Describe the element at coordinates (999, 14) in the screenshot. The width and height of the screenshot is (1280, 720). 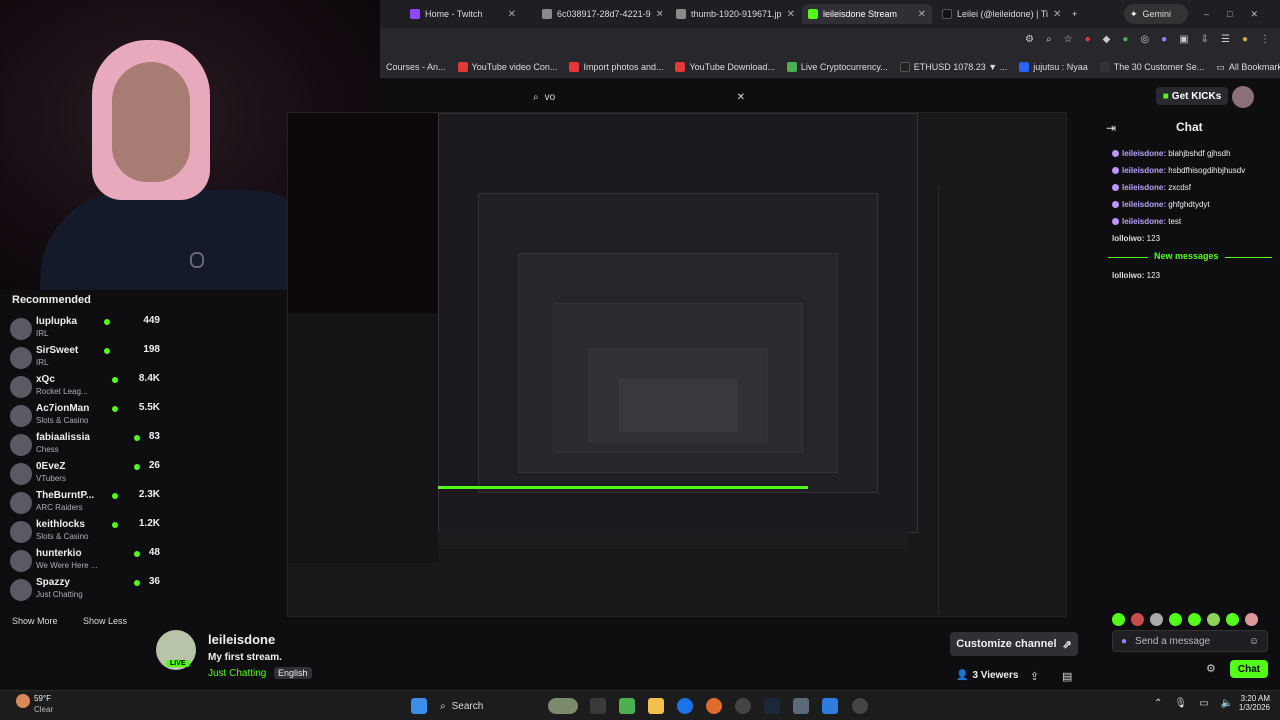
I see `tab-4: Leilei (@leileidone) | Ti ✕` at that location.